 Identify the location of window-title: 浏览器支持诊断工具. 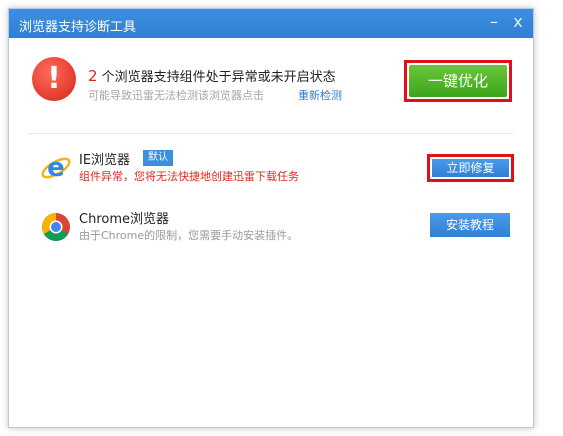
(78, 27).